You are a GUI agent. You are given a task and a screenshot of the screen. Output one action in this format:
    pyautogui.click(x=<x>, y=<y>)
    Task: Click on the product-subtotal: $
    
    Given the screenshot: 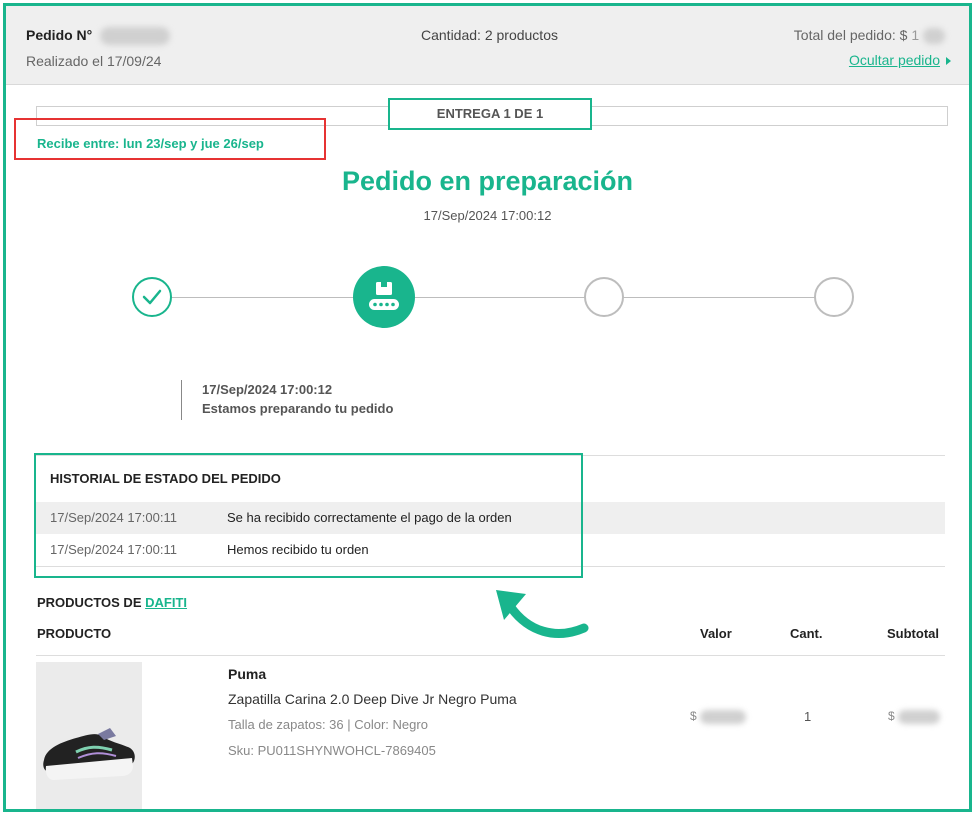 What is the action you would take?
    pyautogui.click(x=914, y=716)
    